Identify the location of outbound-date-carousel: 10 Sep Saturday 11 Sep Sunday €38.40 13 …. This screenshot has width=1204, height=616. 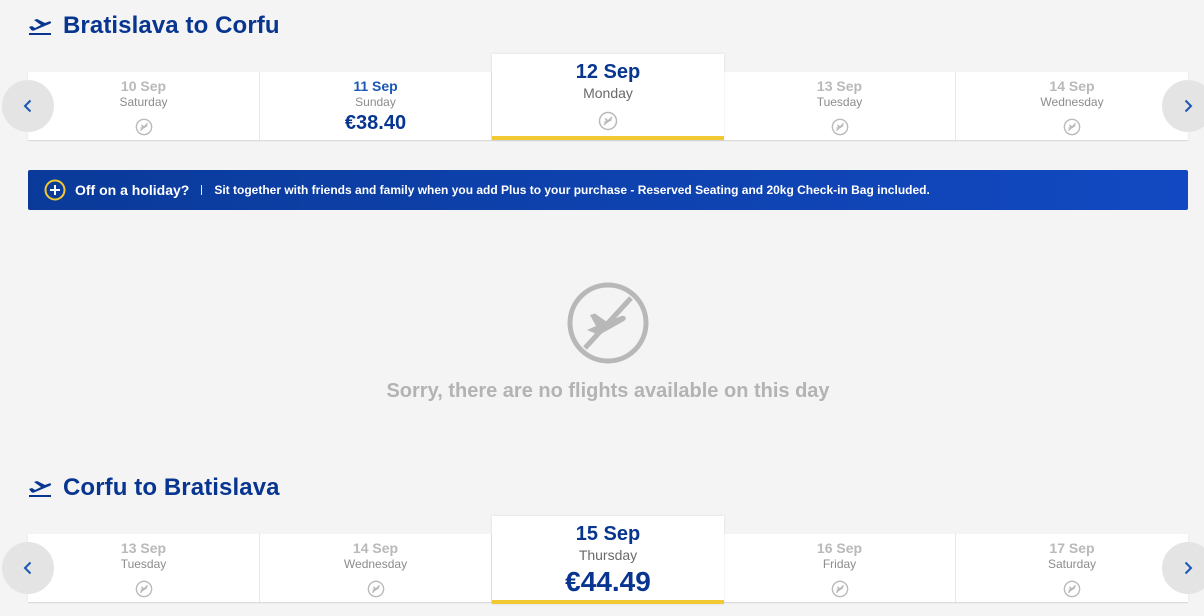
(608, 97).